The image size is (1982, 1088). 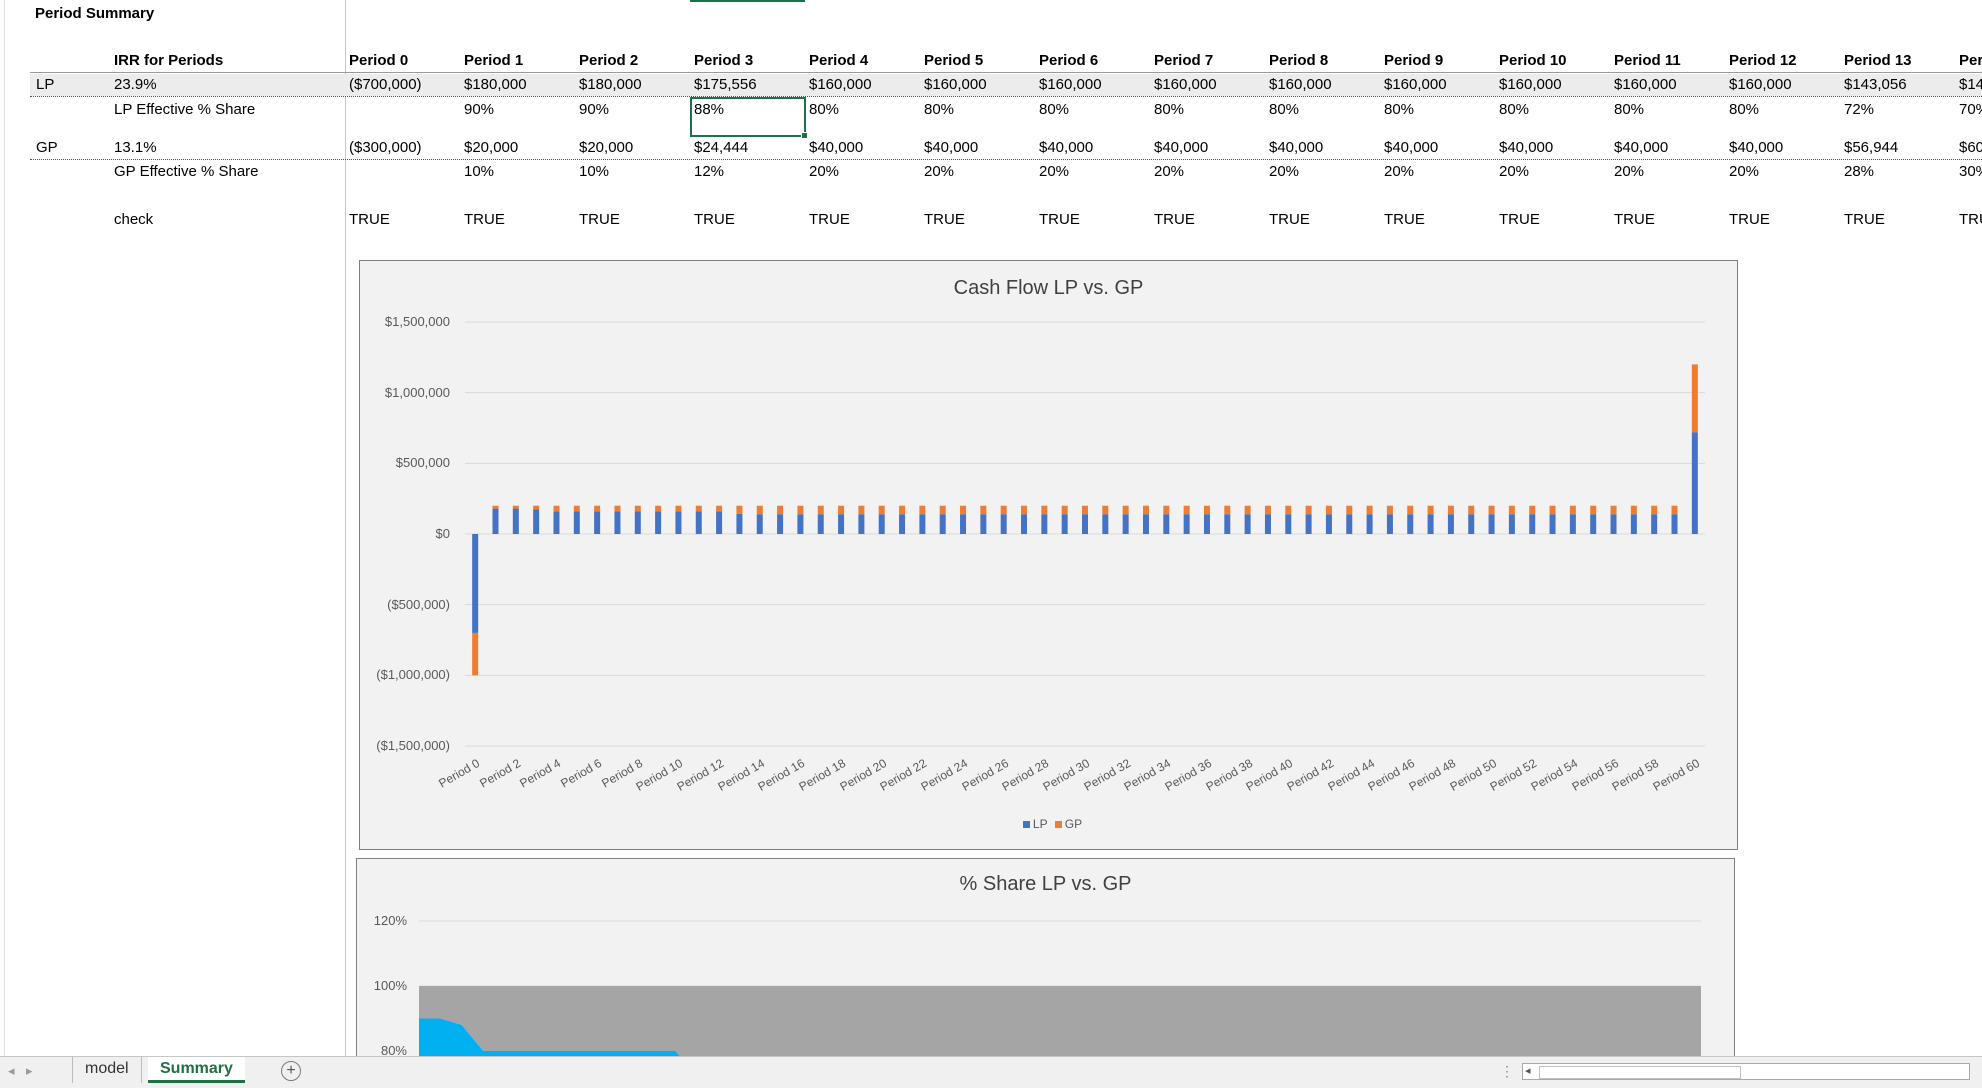 What do you see at coordinates (196, 1070) in the screenshot?
I see `tab-summary: Summary` at bounding box center [196, 1070].